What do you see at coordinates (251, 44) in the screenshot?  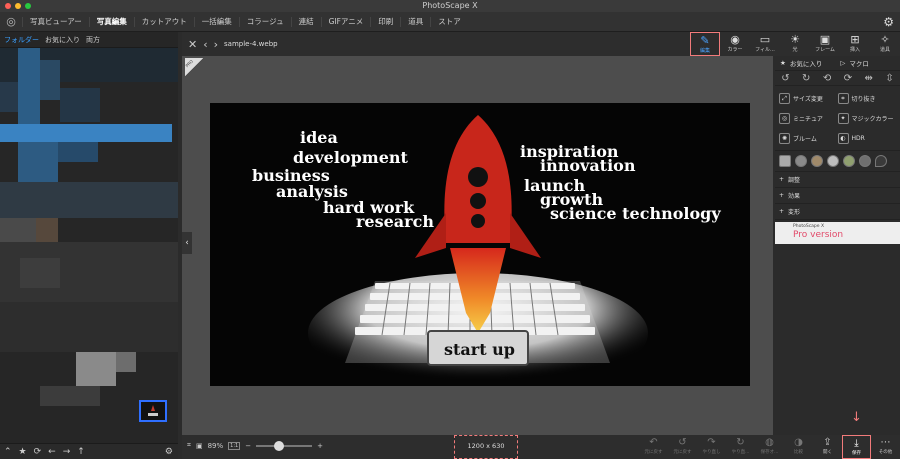 I see `file-name: sample-4.webp` at bounding box center [251, 44].